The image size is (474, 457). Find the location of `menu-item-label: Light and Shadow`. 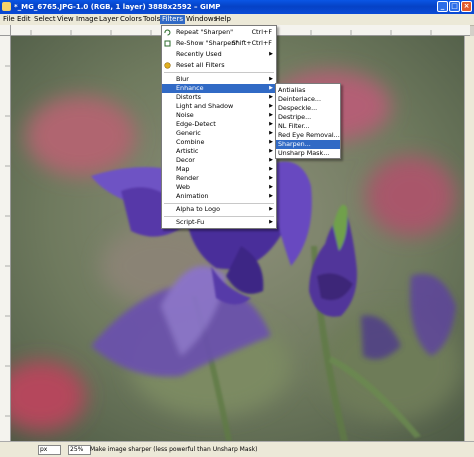

menu-item-label: Light and Shadow is located at coordinates (205, 106).